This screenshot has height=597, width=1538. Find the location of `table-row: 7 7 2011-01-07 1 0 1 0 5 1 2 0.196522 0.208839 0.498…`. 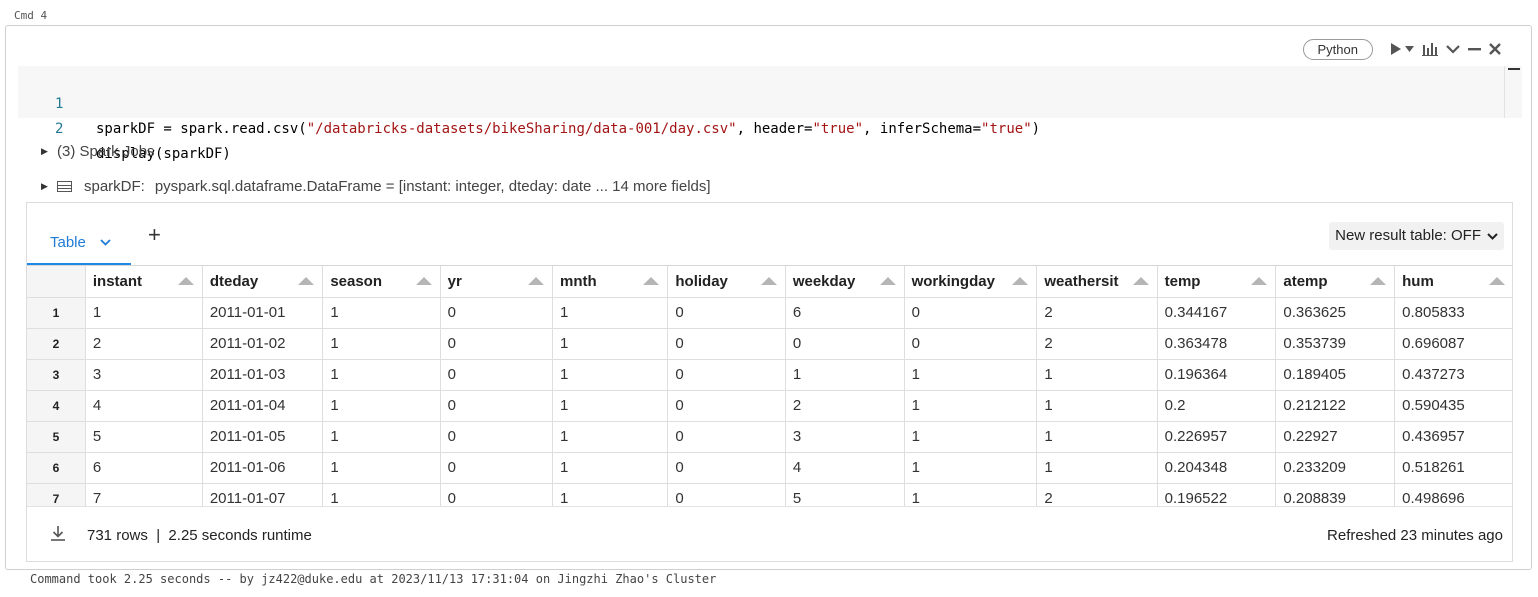

table-row: 7 7 2011-01-07 1 0 1 0 5 1 2 0.196522 0.208839 0.498… is located at coordinates (769, 494).